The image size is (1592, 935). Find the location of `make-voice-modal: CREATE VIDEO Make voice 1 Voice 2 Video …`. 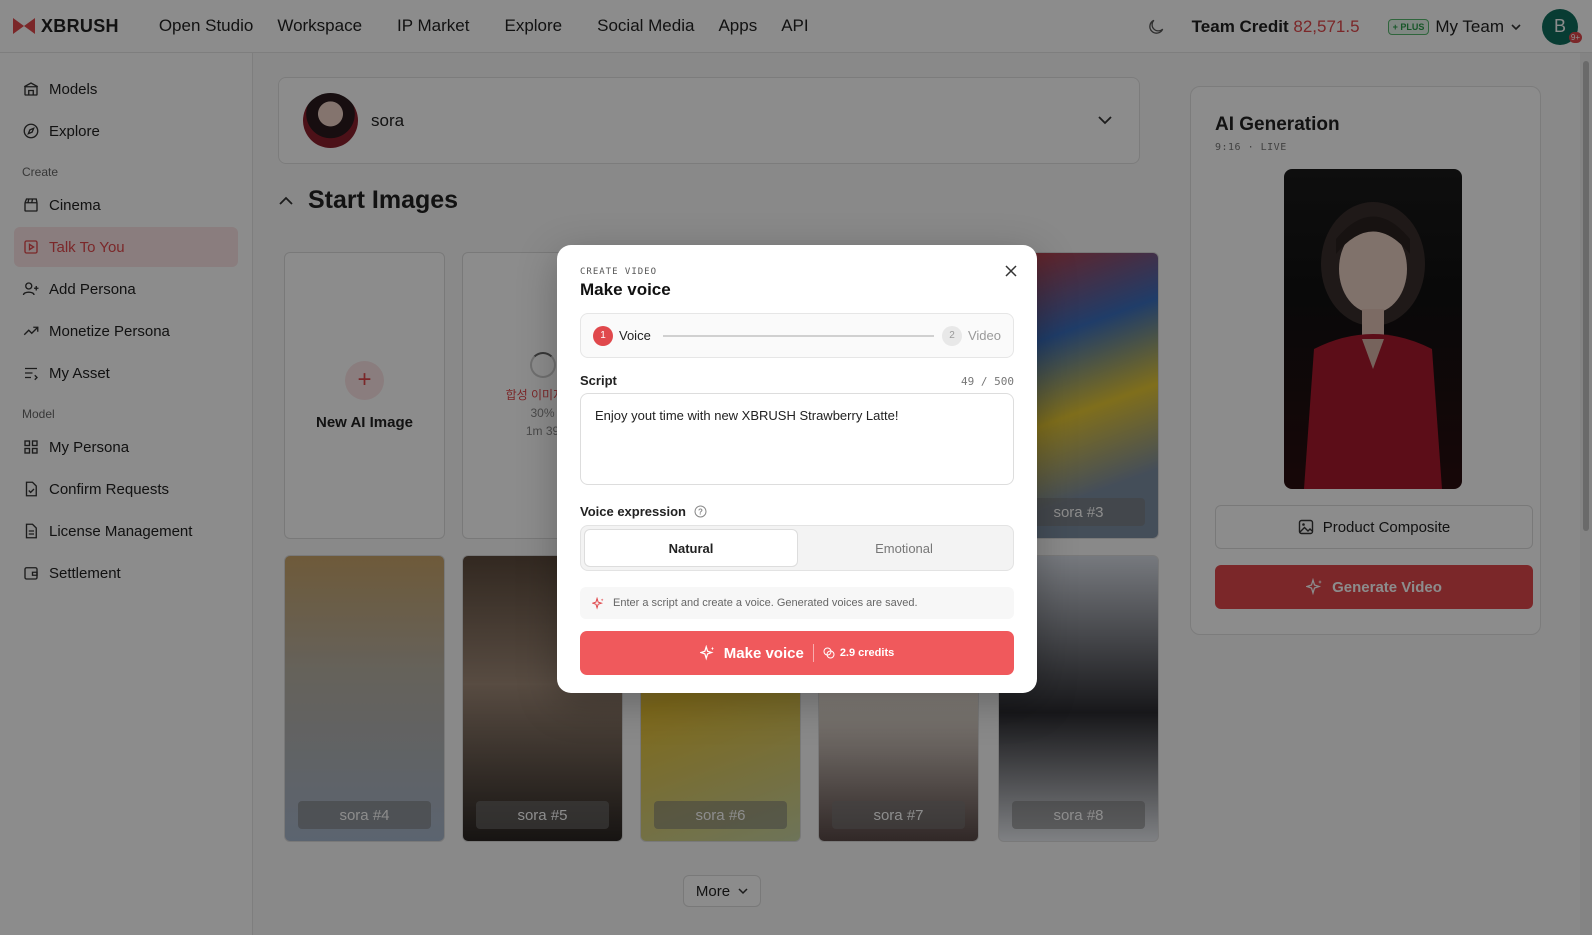

make-voice-modal: CREATE VIDEO Make voice 1 Voice 2 Video … is located at coordinates (797, 469).